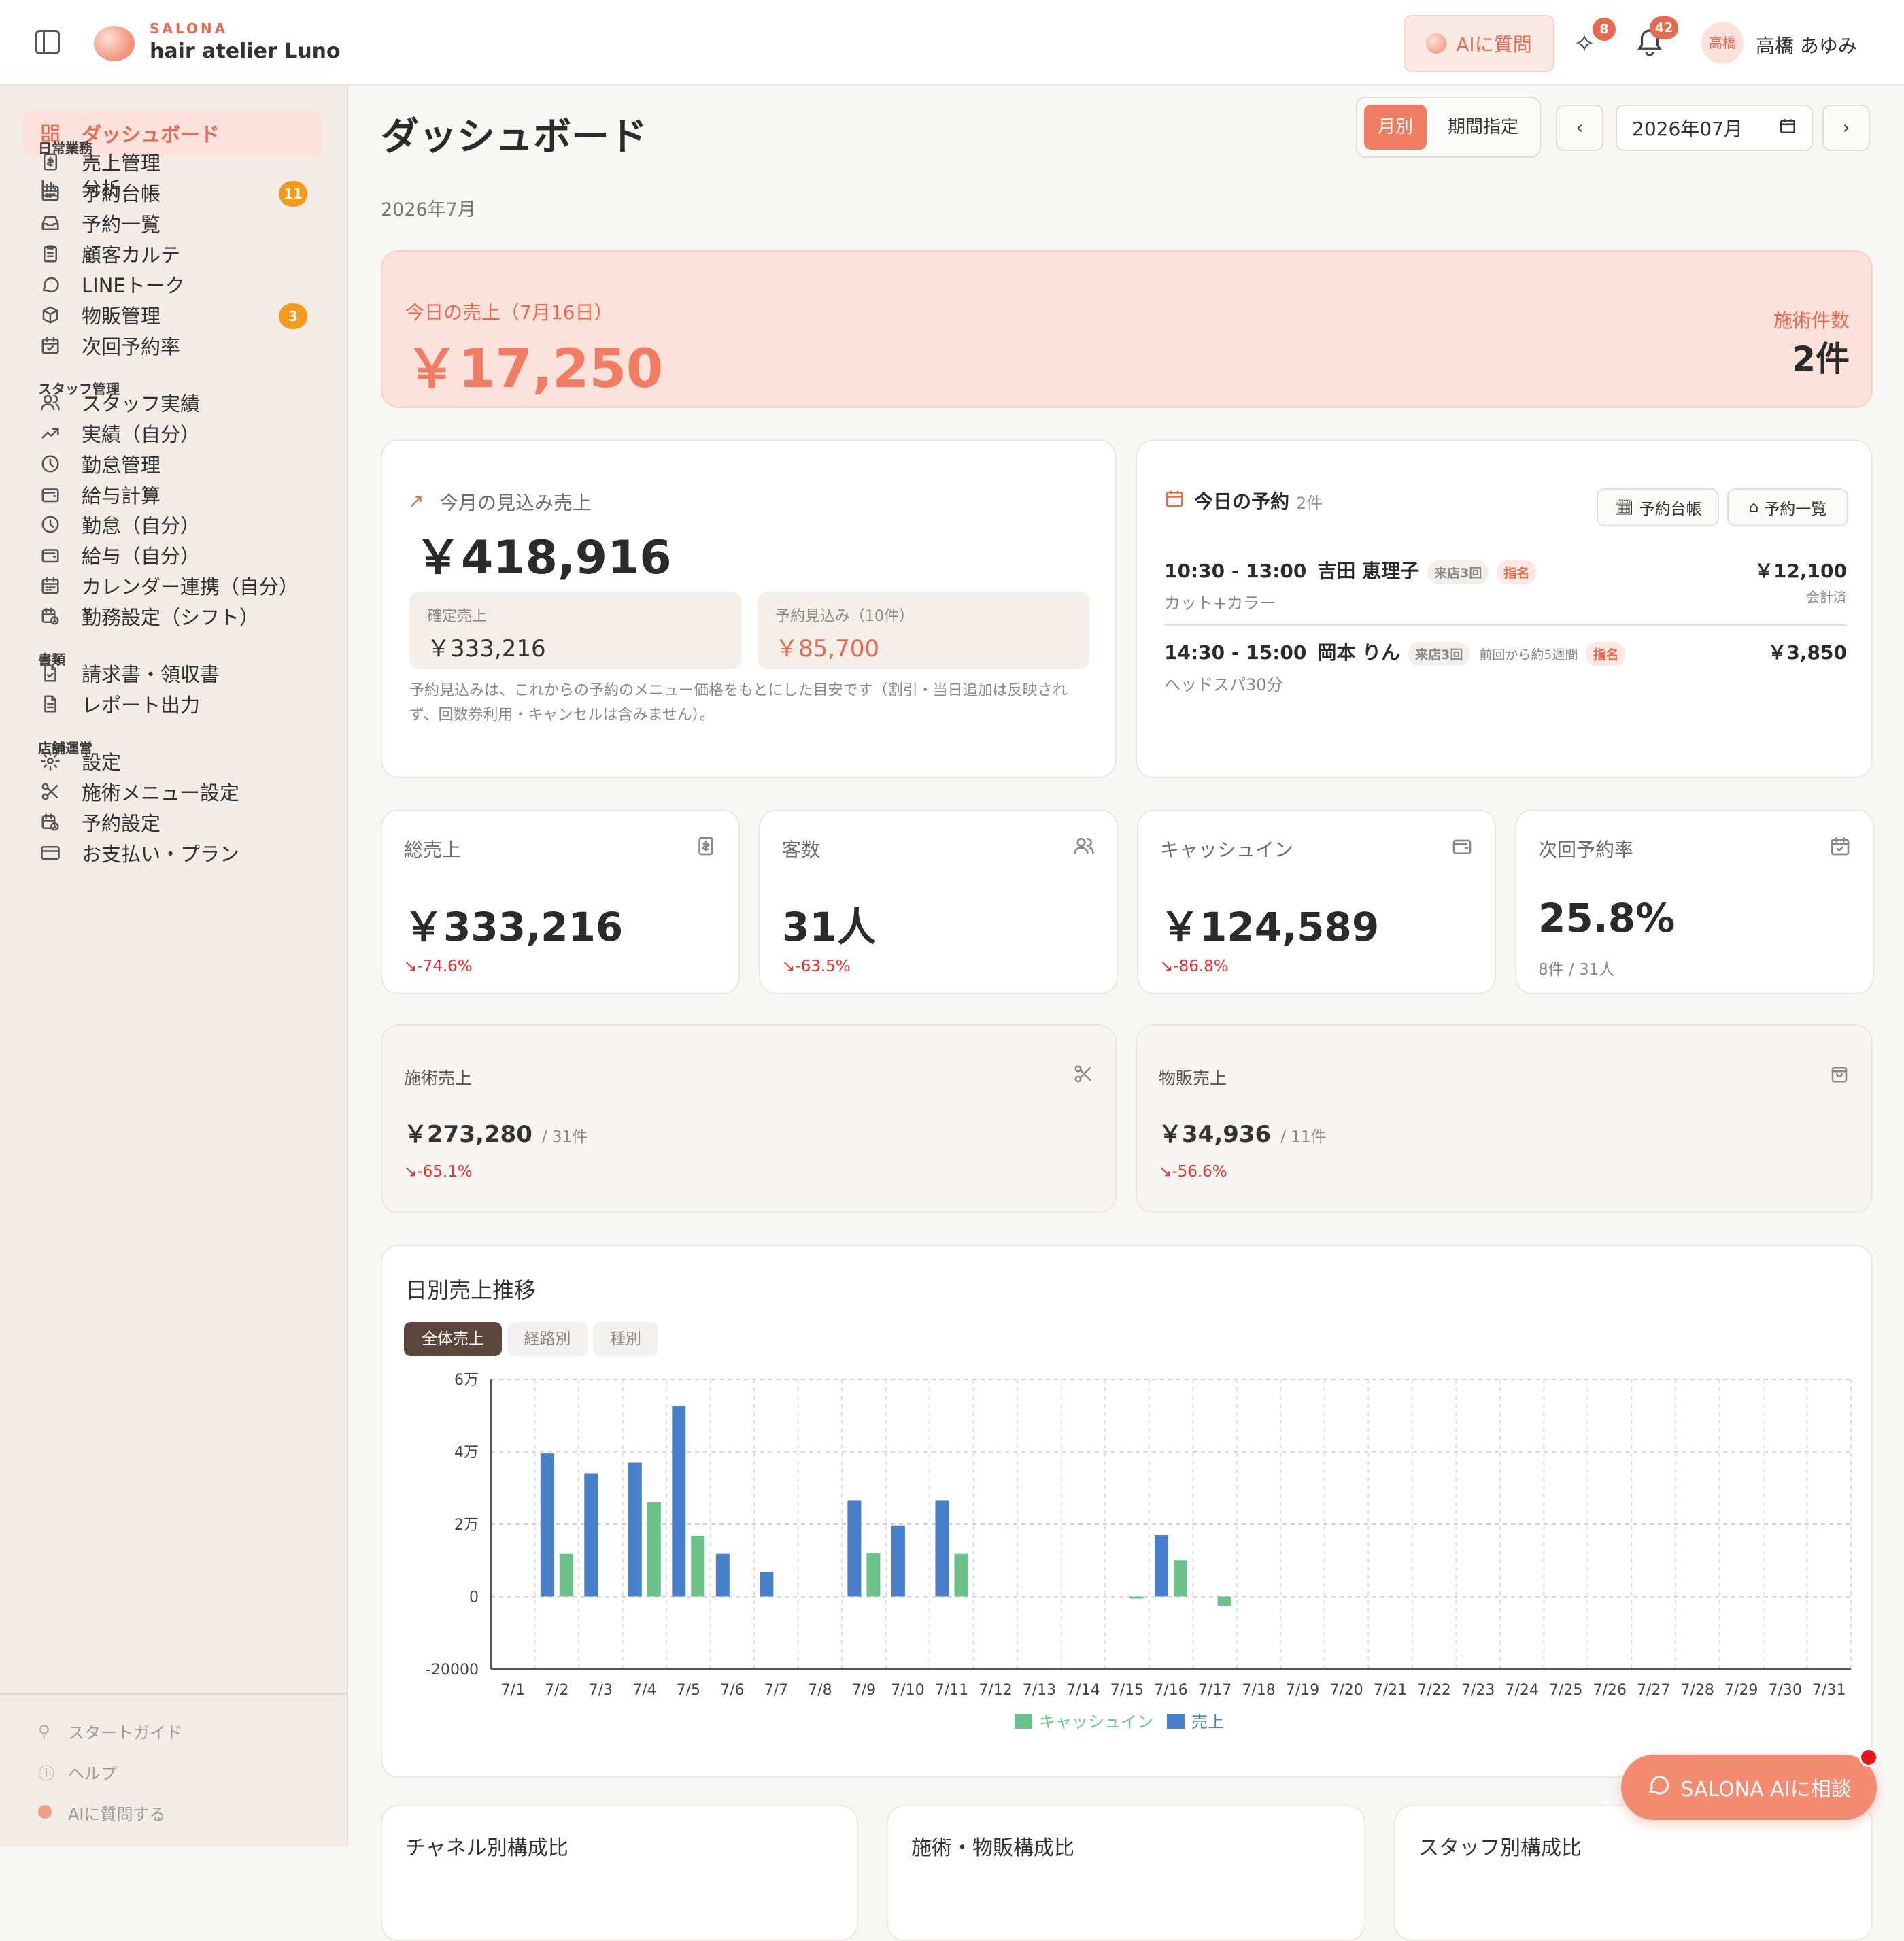 Image resolution: width=1904 pixels, height=1941 pixels. I want to click on page-title: ダッシュボード, so click(514, 137).